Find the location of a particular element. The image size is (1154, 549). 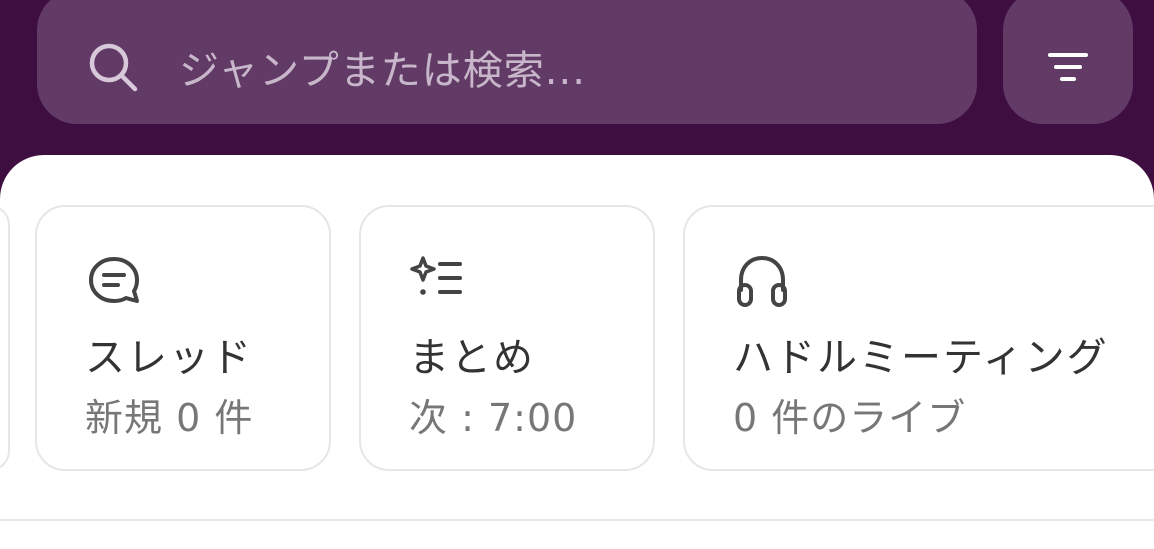

card-partial is located at coordinates (5, 338).